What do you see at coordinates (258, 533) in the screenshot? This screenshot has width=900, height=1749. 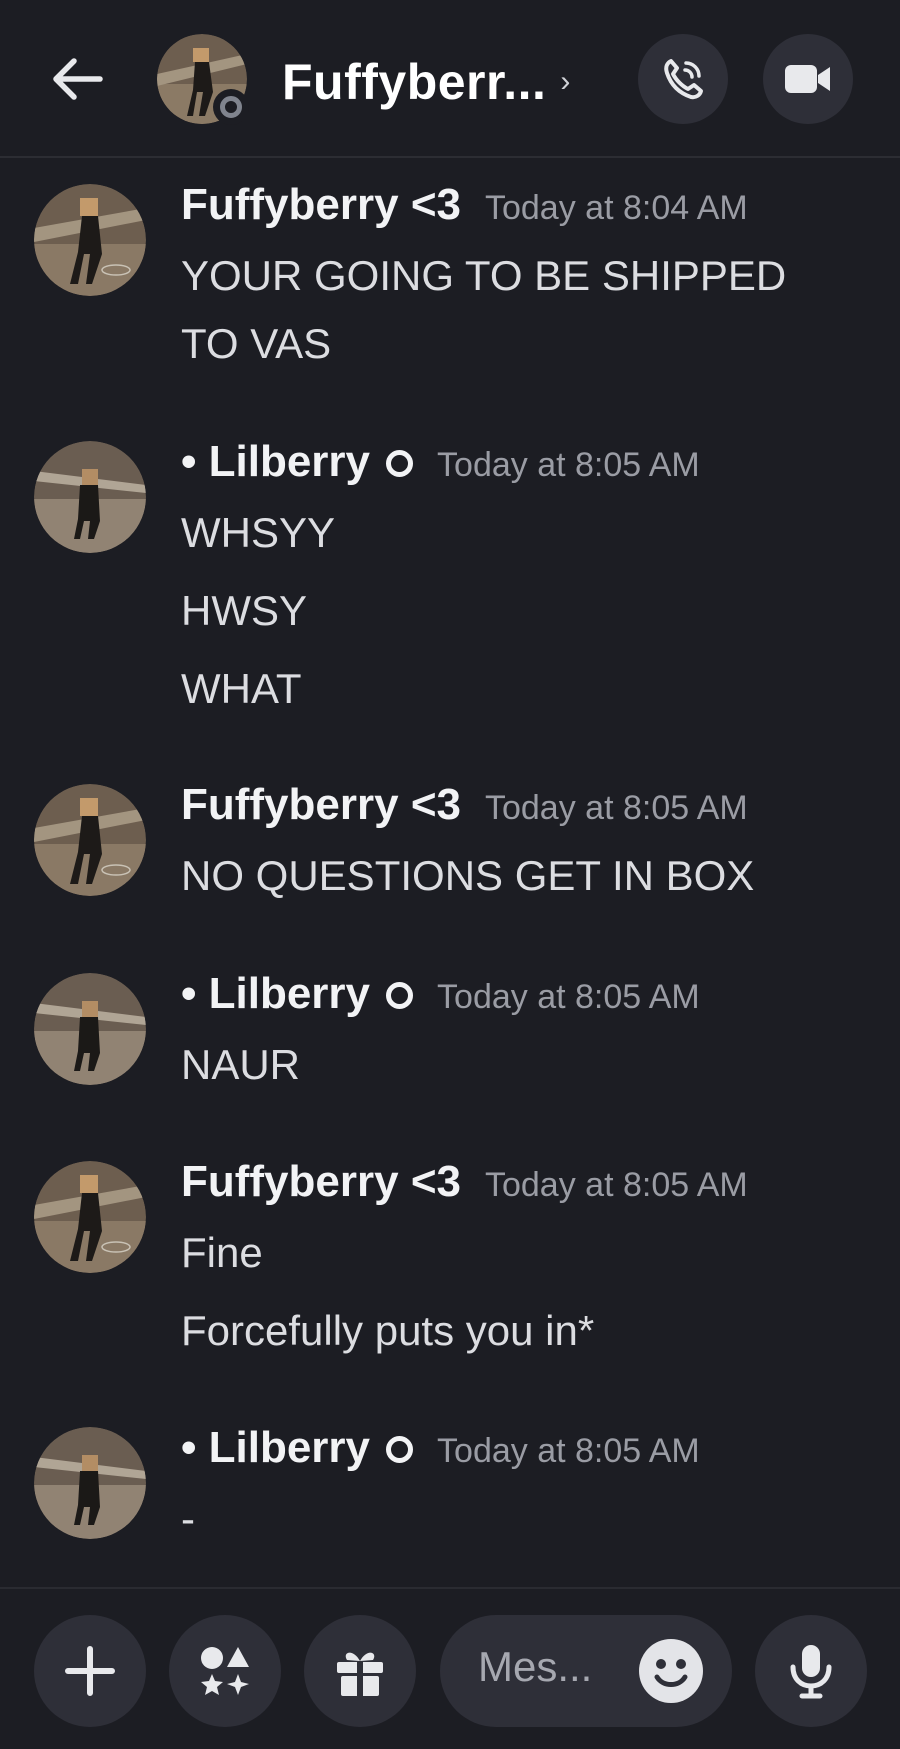 I see `message-text: WHSYY` at bounding box center [258, 533].